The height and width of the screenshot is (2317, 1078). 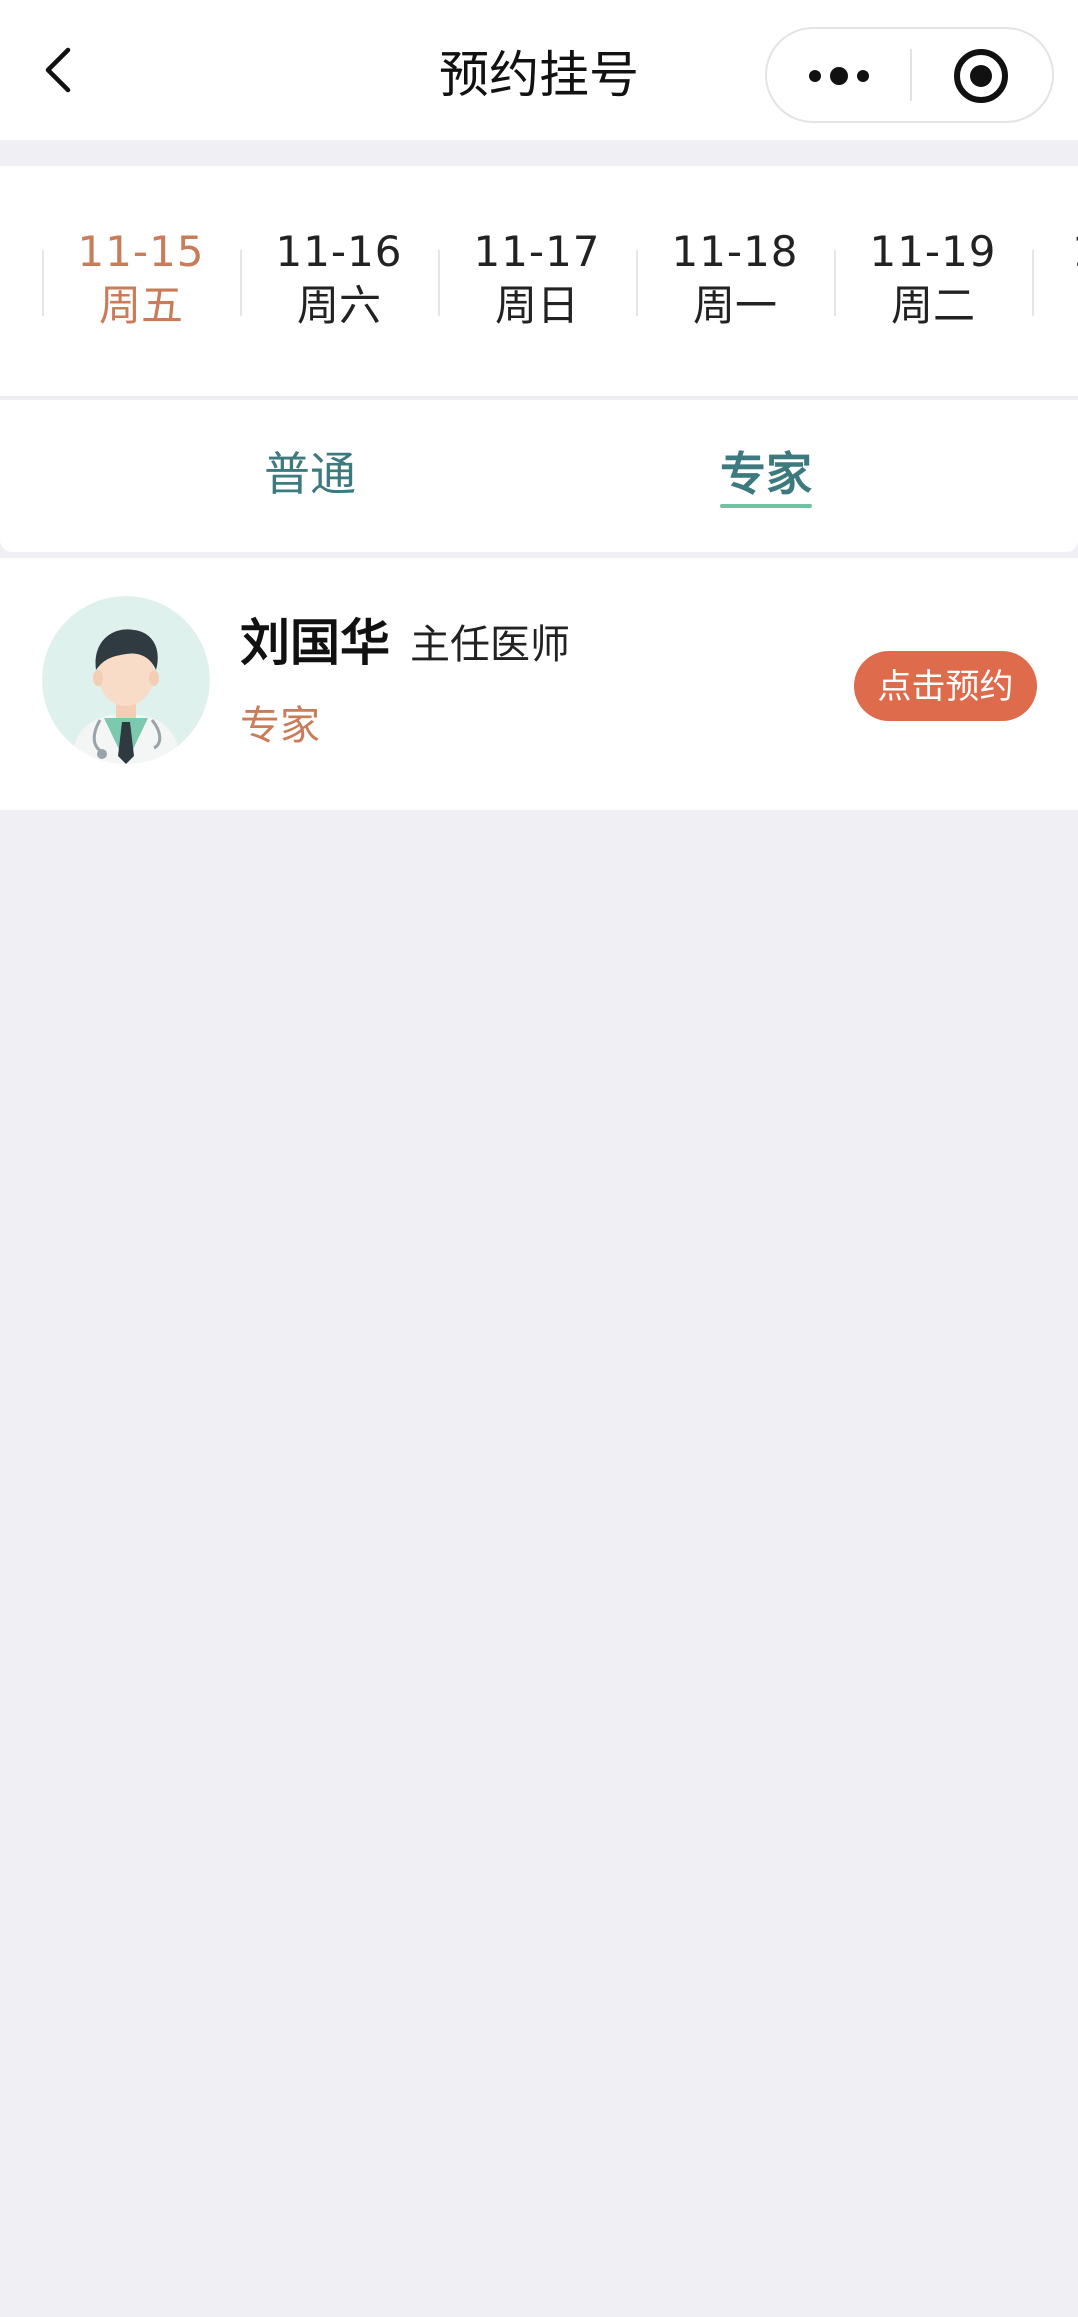 I want to click on weekday-label: 周一, so click(x=734, y=305).